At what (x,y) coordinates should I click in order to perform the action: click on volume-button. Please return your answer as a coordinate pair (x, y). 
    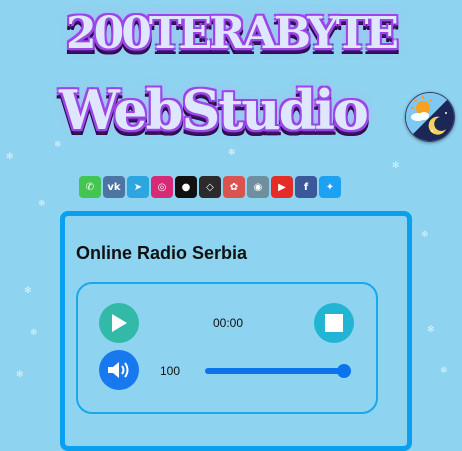
    Looking at the image, I should click on (119, 370).